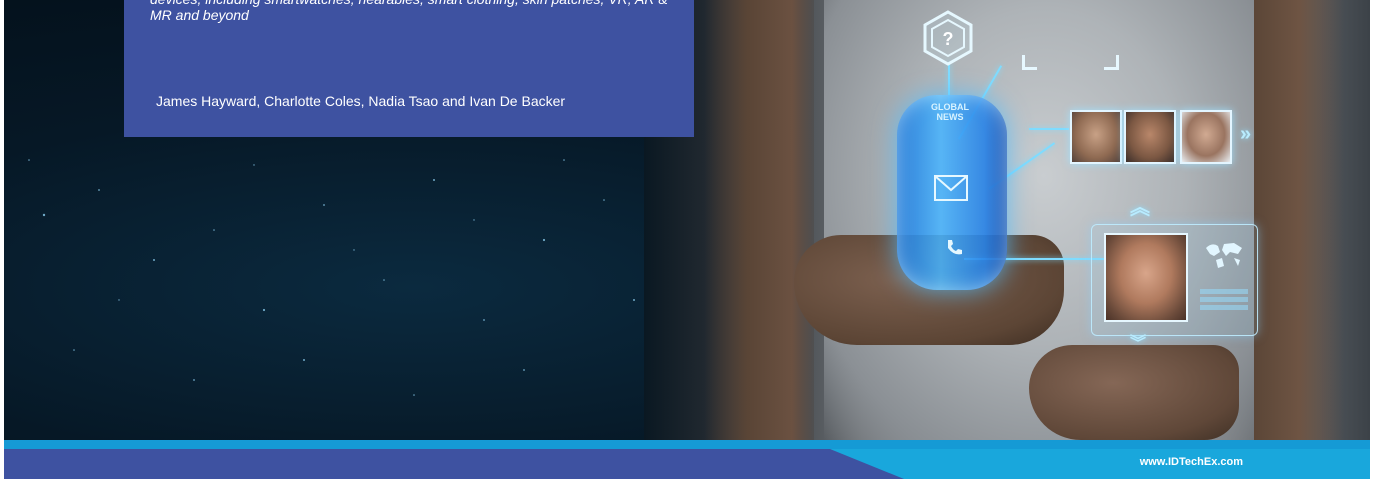 The height and width of the screenshot is (479, 1374). Describe the element at coordinates (950, 112) in the screenshot. I see `ring-label: GLOBAL NEWS` at that location.